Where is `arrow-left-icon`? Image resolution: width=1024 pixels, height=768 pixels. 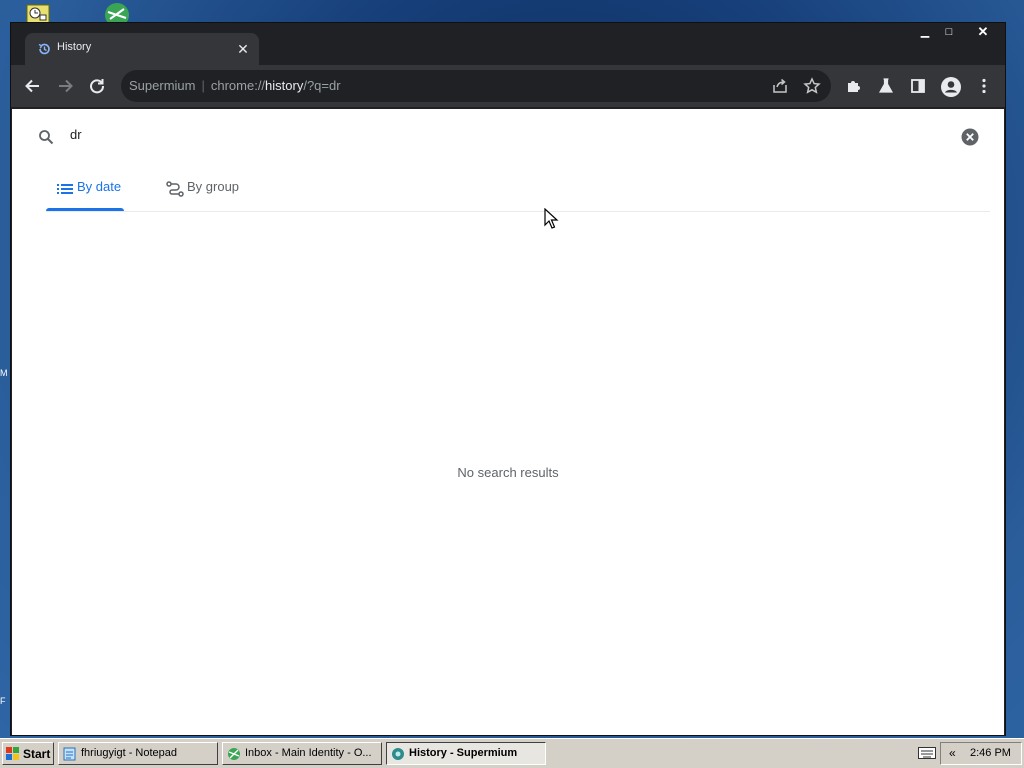
arrow-left-icon is located at coordinates (32, 86).